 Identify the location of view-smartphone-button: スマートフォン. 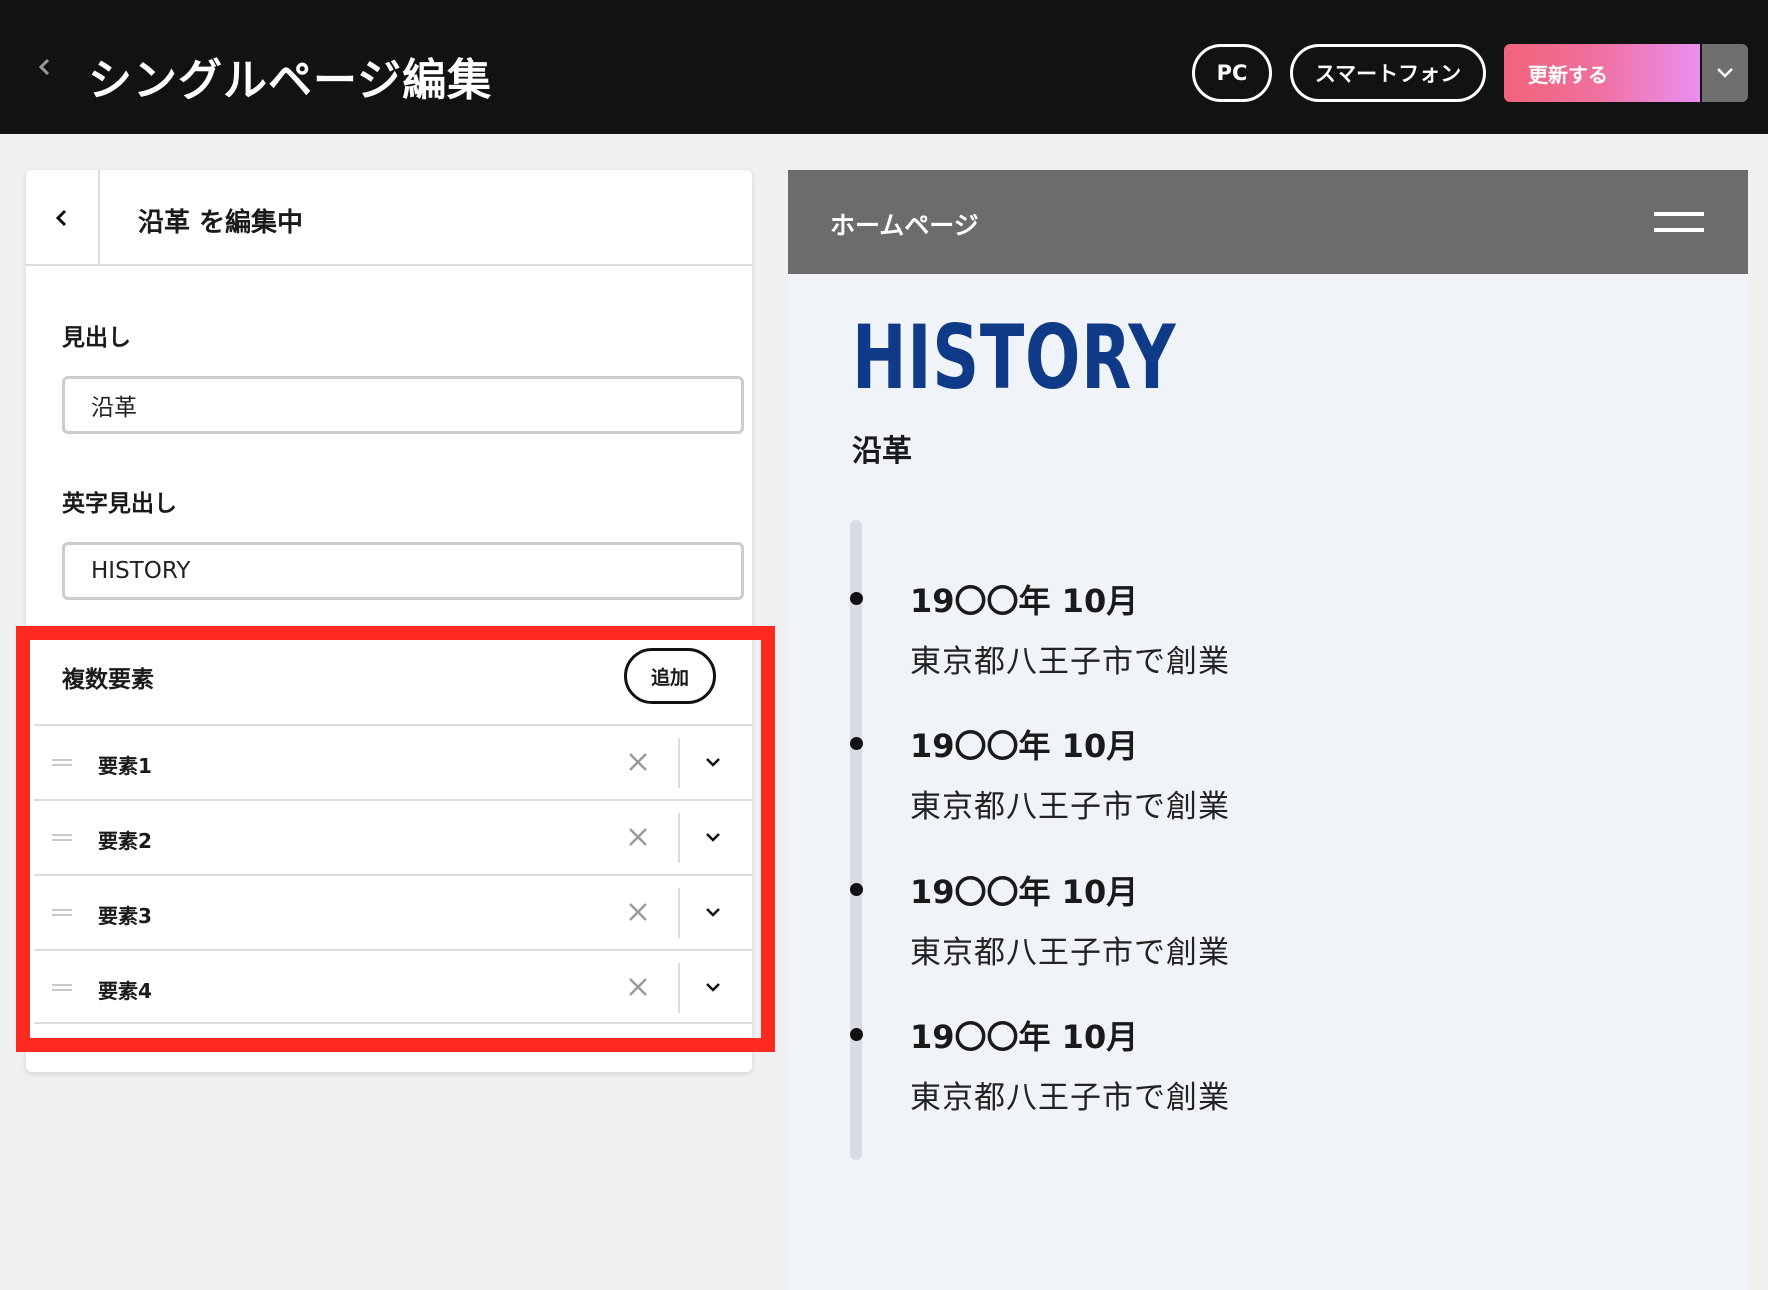
(1388, 73).